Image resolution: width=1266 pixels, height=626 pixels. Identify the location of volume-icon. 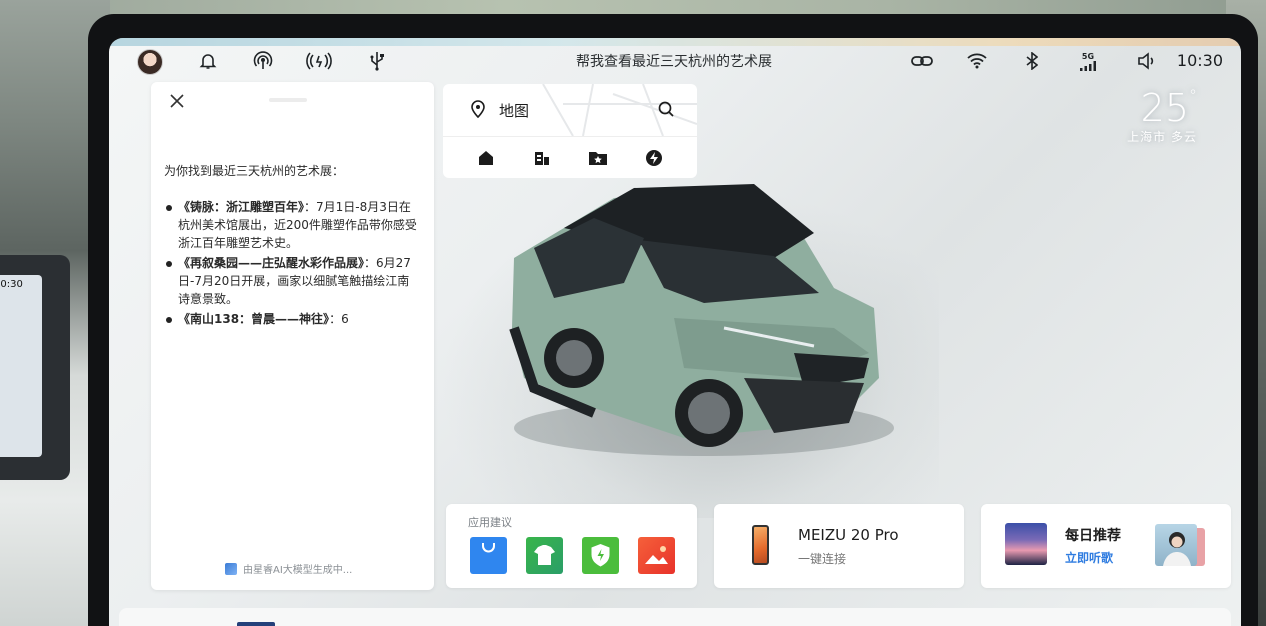
(1147, 61).